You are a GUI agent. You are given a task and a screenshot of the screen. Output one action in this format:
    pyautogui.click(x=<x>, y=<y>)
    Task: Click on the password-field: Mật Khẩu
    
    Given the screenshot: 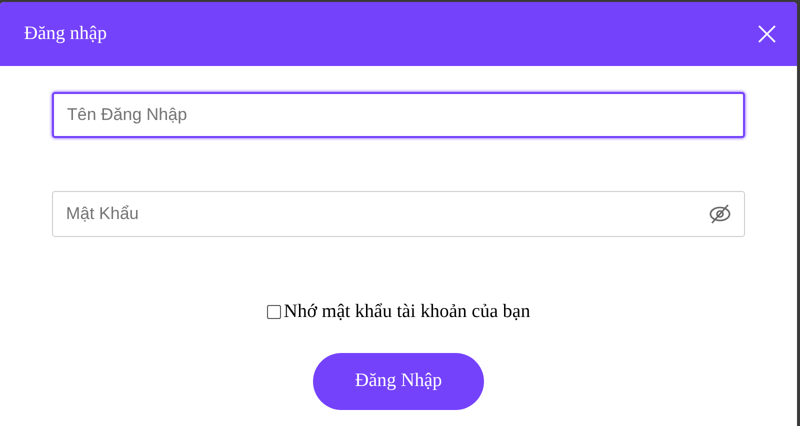 What is the action you would take?
    pyautogui.click(x=398, y=214)
    